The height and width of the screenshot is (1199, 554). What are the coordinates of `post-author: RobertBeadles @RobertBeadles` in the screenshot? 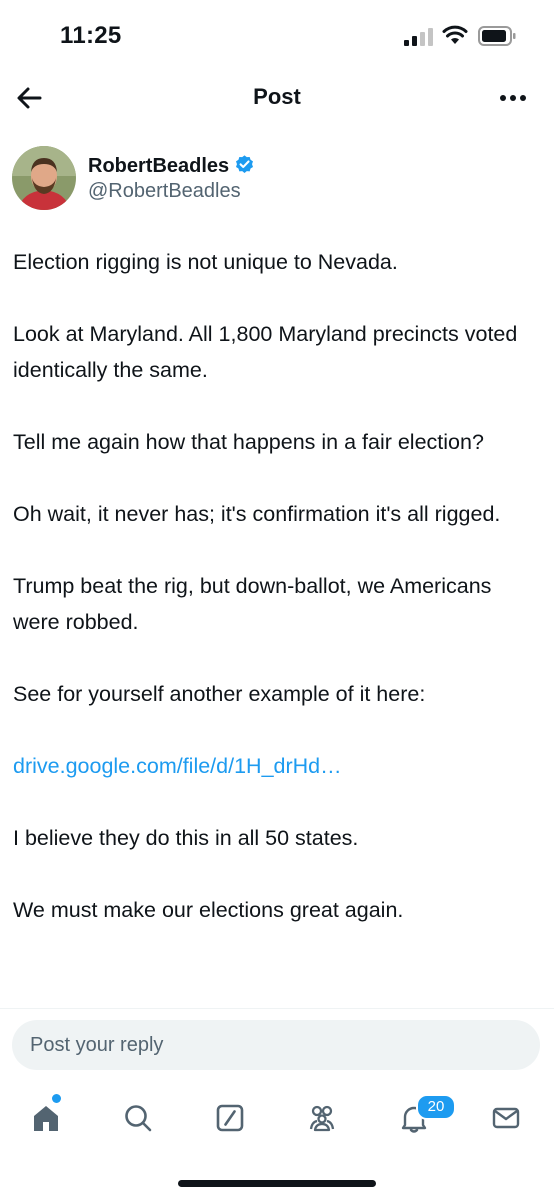 It's located at (277, 179).